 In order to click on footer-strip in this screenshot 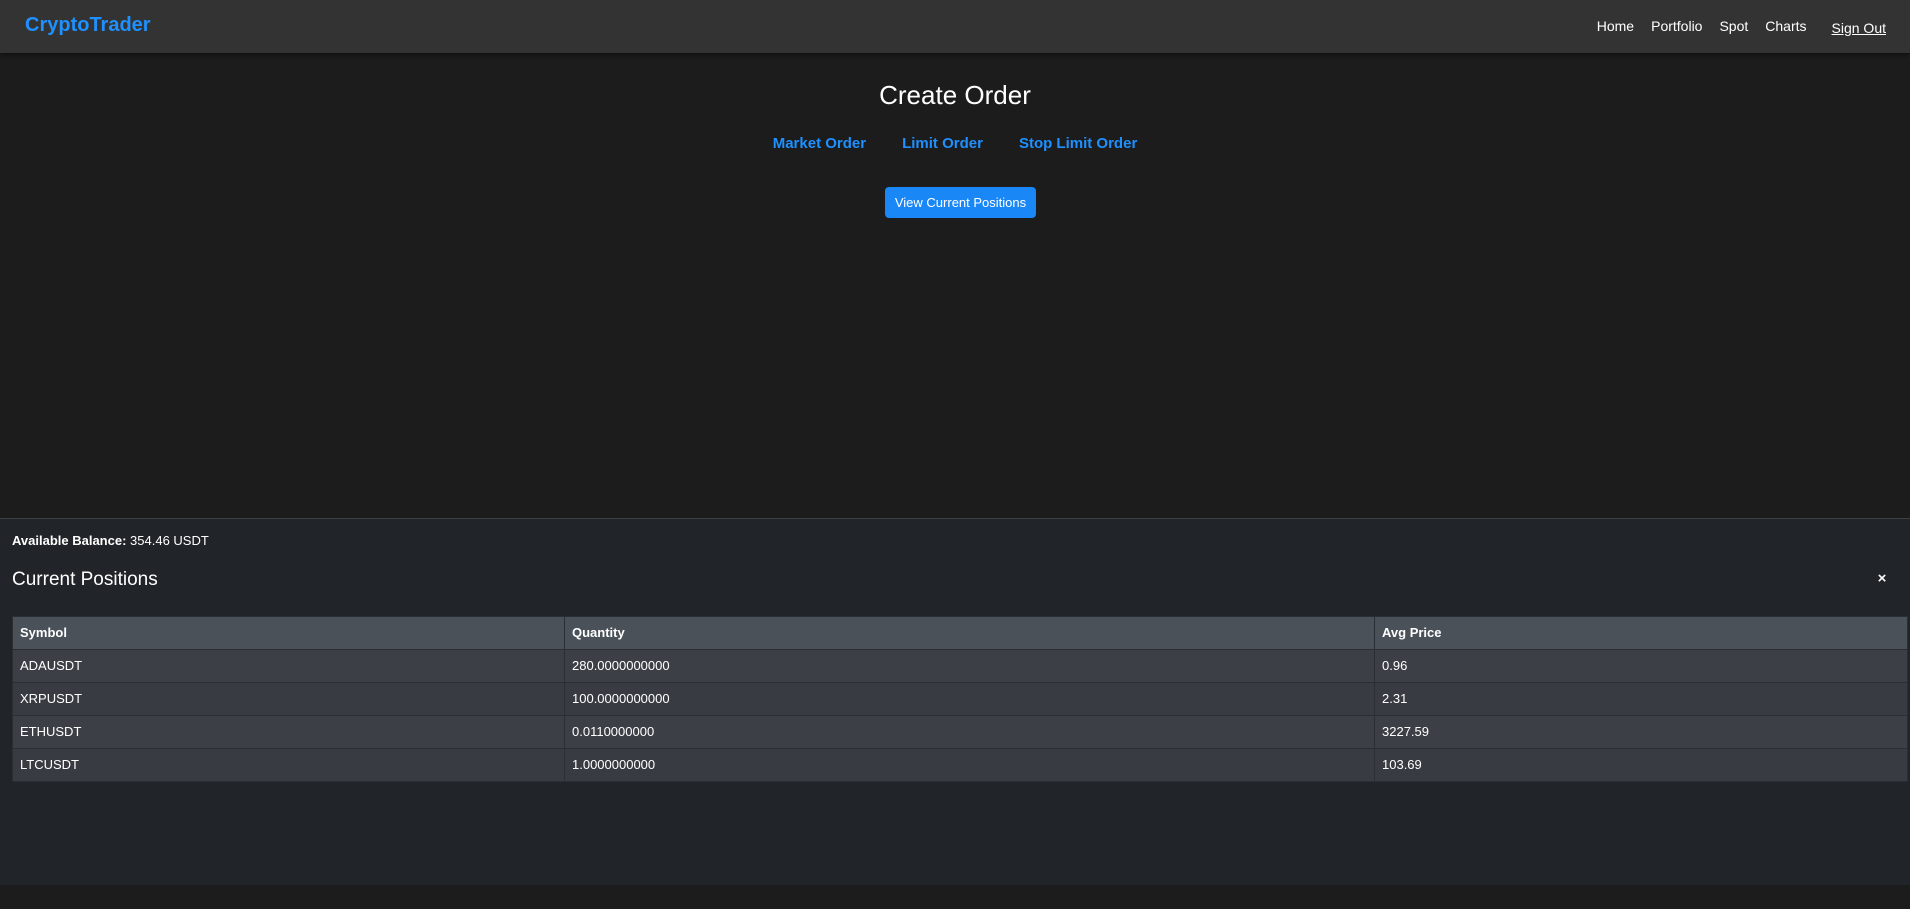, I will do `click(955, 897)`.